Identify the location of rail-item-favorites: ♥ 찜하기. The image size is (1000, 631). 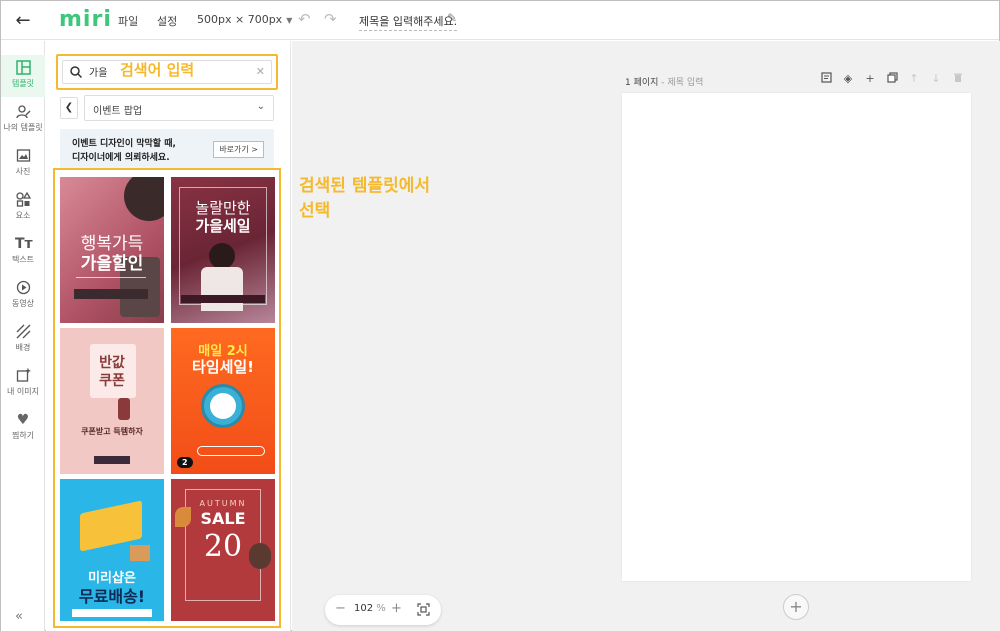
(23, 428).